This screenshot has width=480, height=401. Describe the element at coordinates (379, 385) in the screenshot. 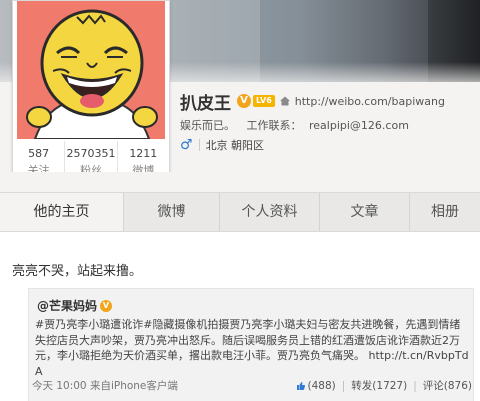

I see `forward-button: 转发(1727)` at that location.